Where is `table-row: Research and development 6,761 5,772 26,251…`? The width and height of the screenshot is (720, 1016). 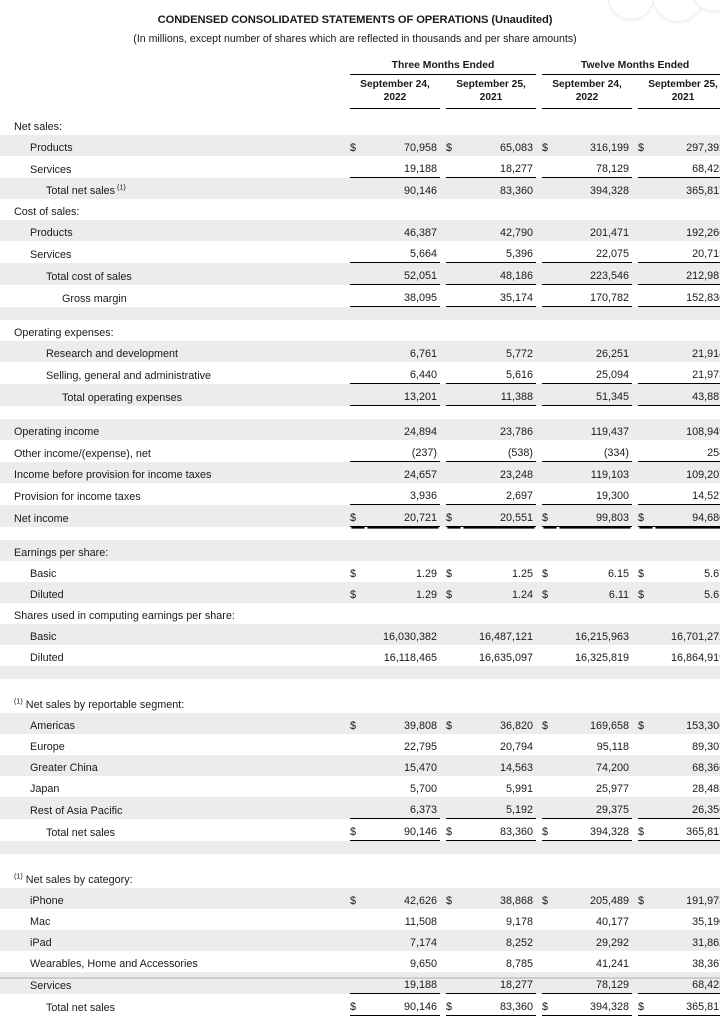
table-row: Research and development 6,761 5,772 26,251… is located at coordinates (360, 351).